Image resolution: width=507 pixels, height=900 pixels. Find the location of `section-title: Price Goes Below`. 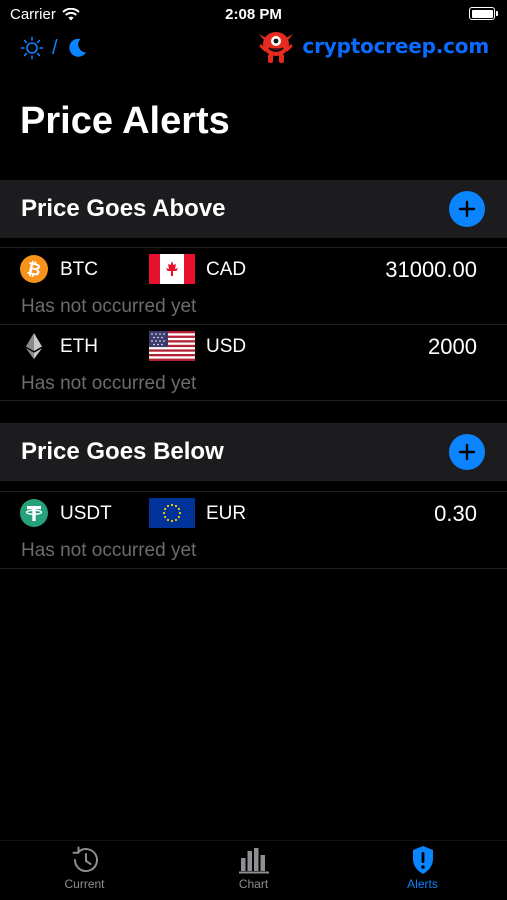

section-title: Price Goes Below is located at coordinates (122, 451).